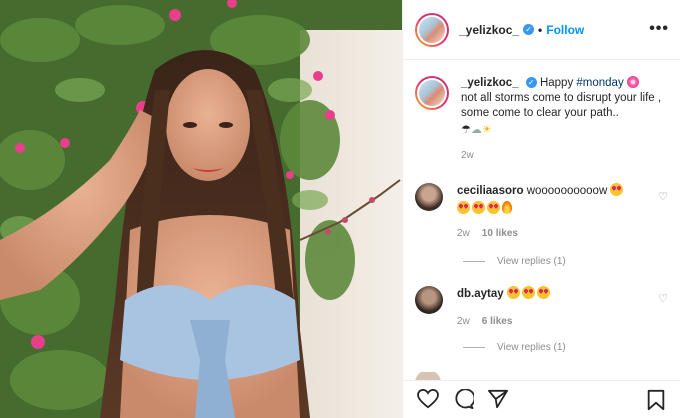  I want to click on author-username: _yelizkoc_, so click(489, 30).